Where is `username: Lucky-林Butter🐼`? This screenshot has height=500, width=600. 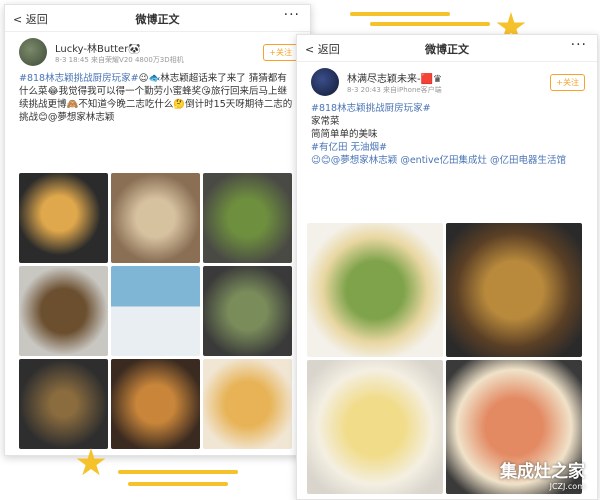 username: Lucky-林Butter🐼 is located at coordinates (98, 47).